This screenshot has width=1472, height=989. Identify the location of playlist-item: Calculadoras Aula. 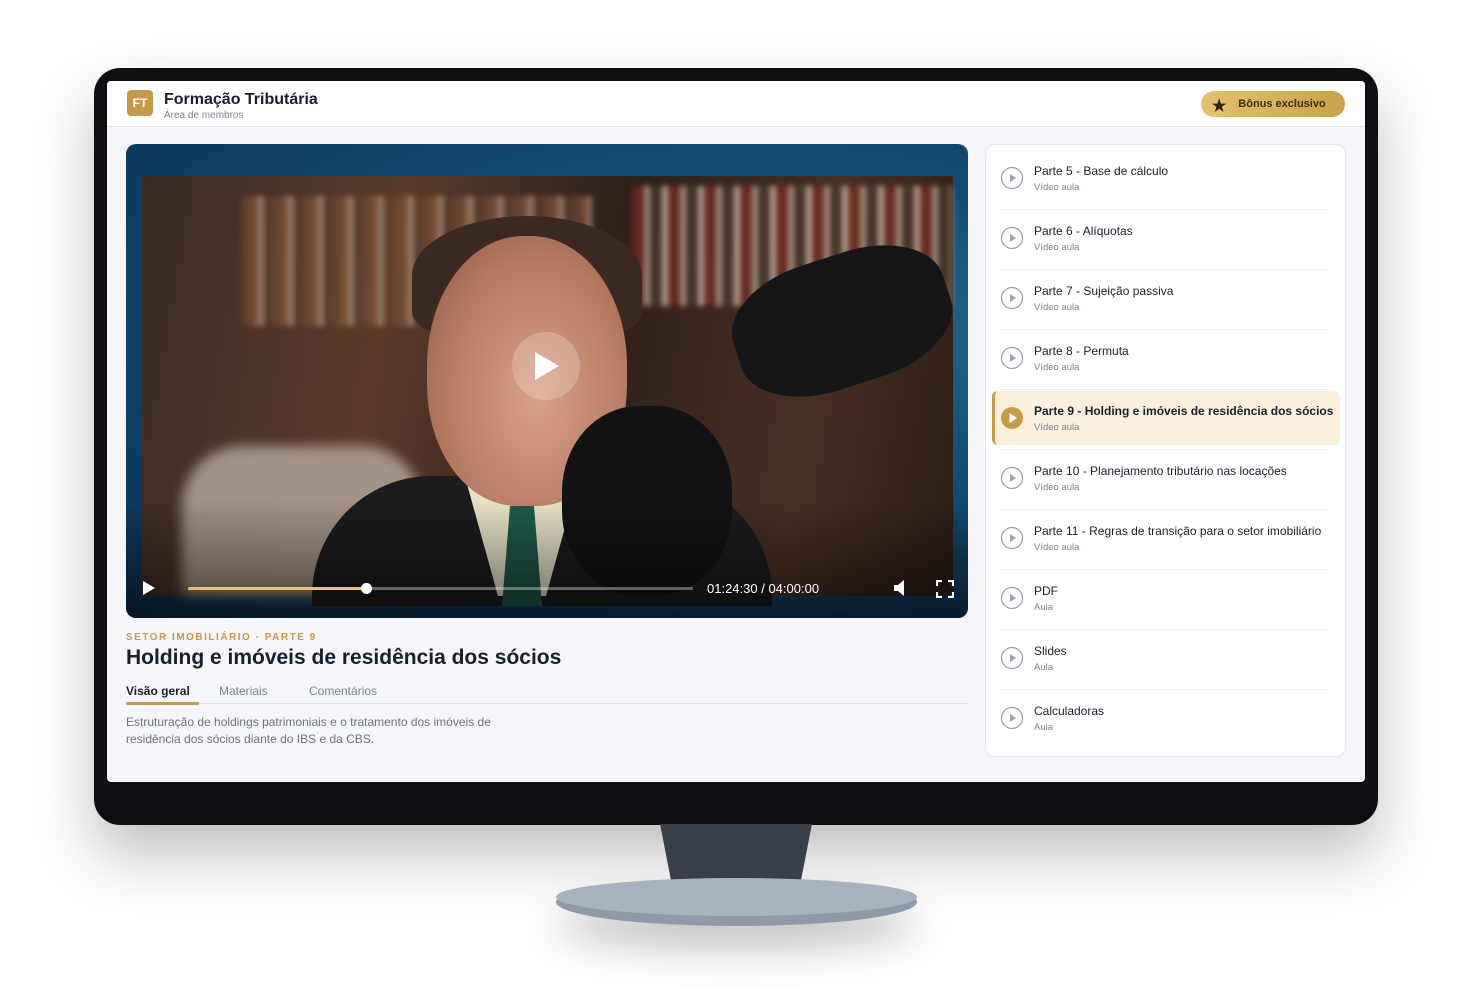
(1166, 718).